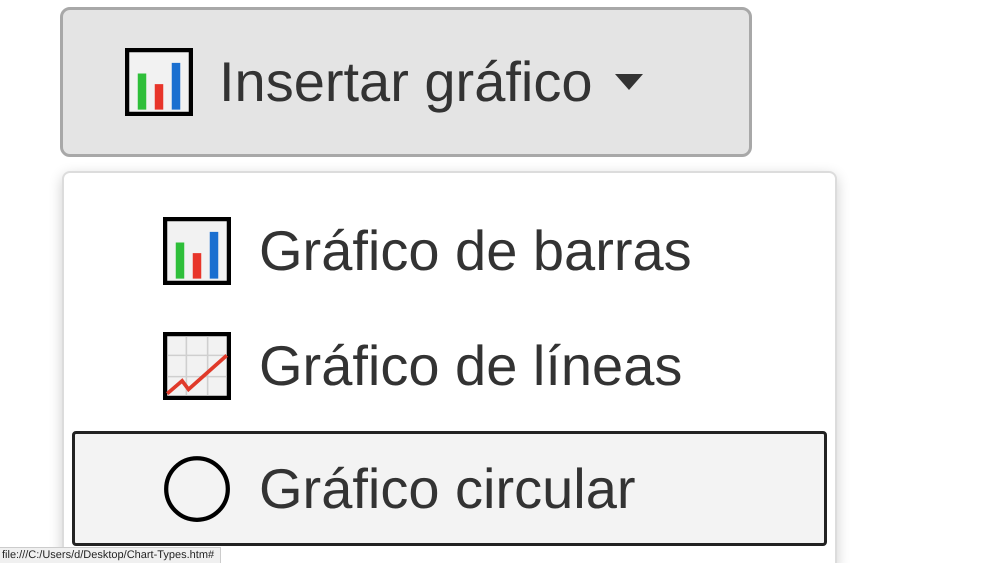 This screenshot has height=563, width=1000. I want to click on status-bar-url: file:///C:/Users/d/Desktop/Chart-Types.htm#, so click(111, 555).